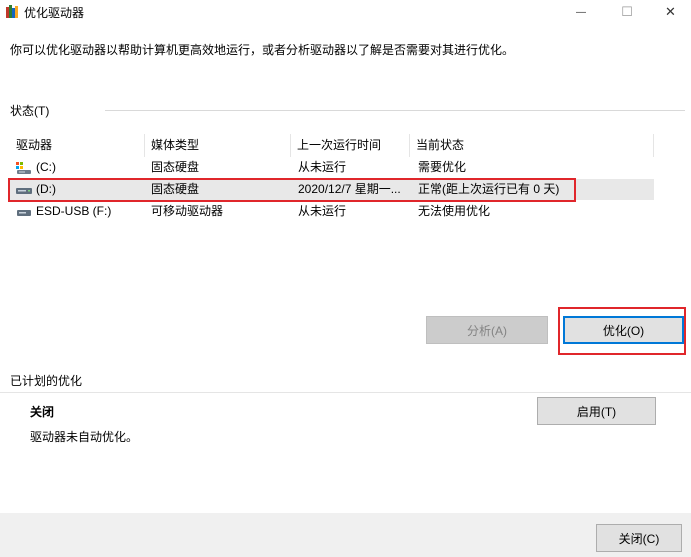 The height and width of the screenshot is (557, 691). I want to click on close-button: 关闭(C), so click(639, 538).